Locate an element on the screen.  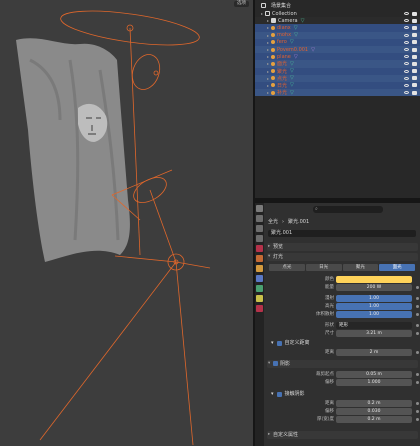
contact-shadow-checkbox is located at coordinates (279, 394).